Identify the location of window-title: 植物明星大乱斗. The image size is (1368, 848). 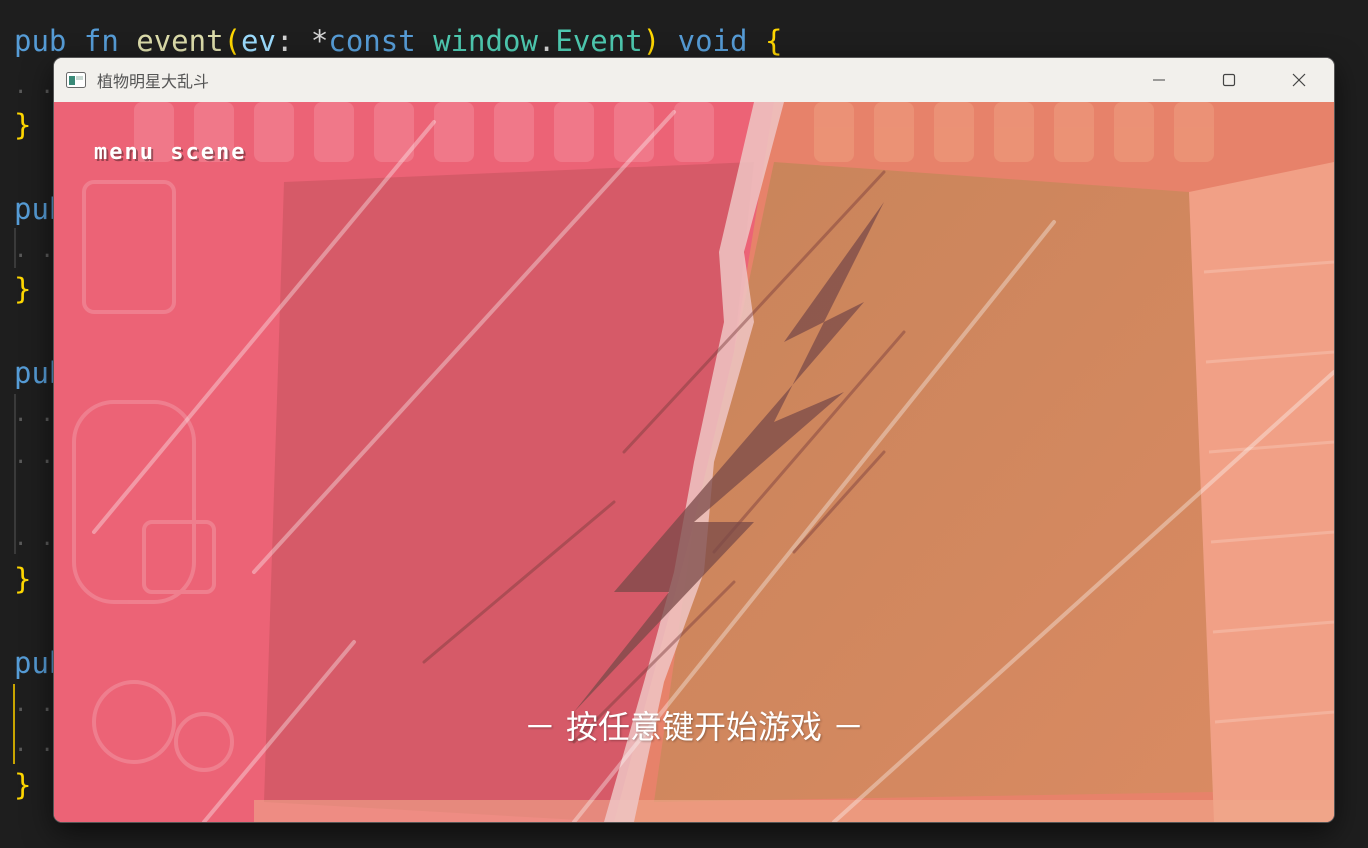
(153, 81).